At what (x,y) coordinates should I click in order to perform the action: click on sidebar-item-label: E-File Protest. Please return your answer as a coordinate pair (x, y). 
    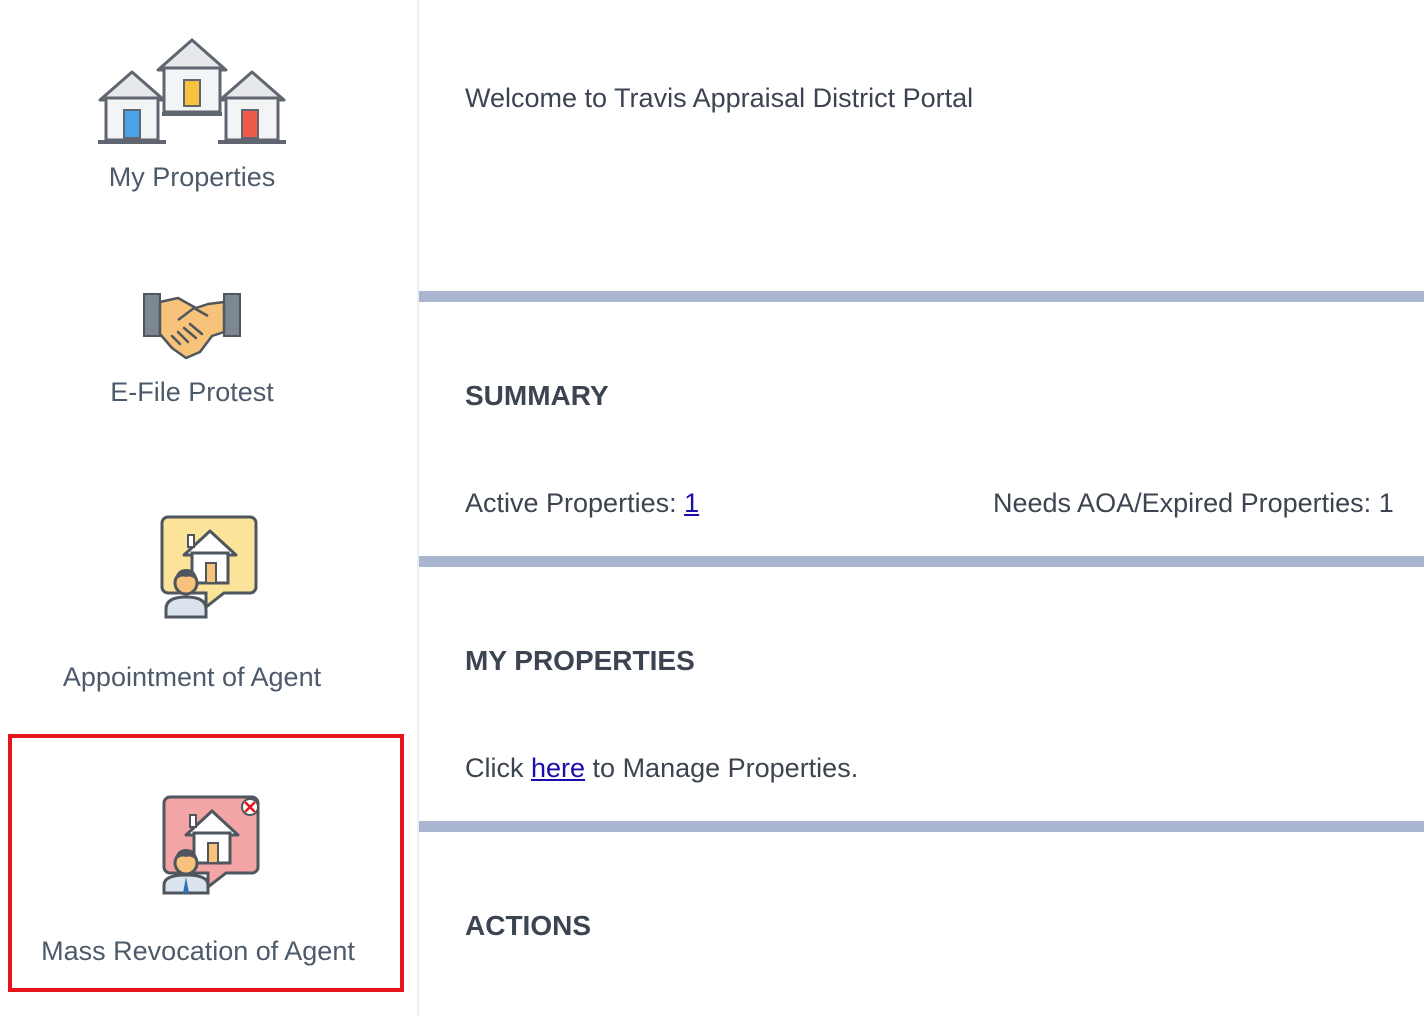
    Looking at the image, I should click on (192, 392).